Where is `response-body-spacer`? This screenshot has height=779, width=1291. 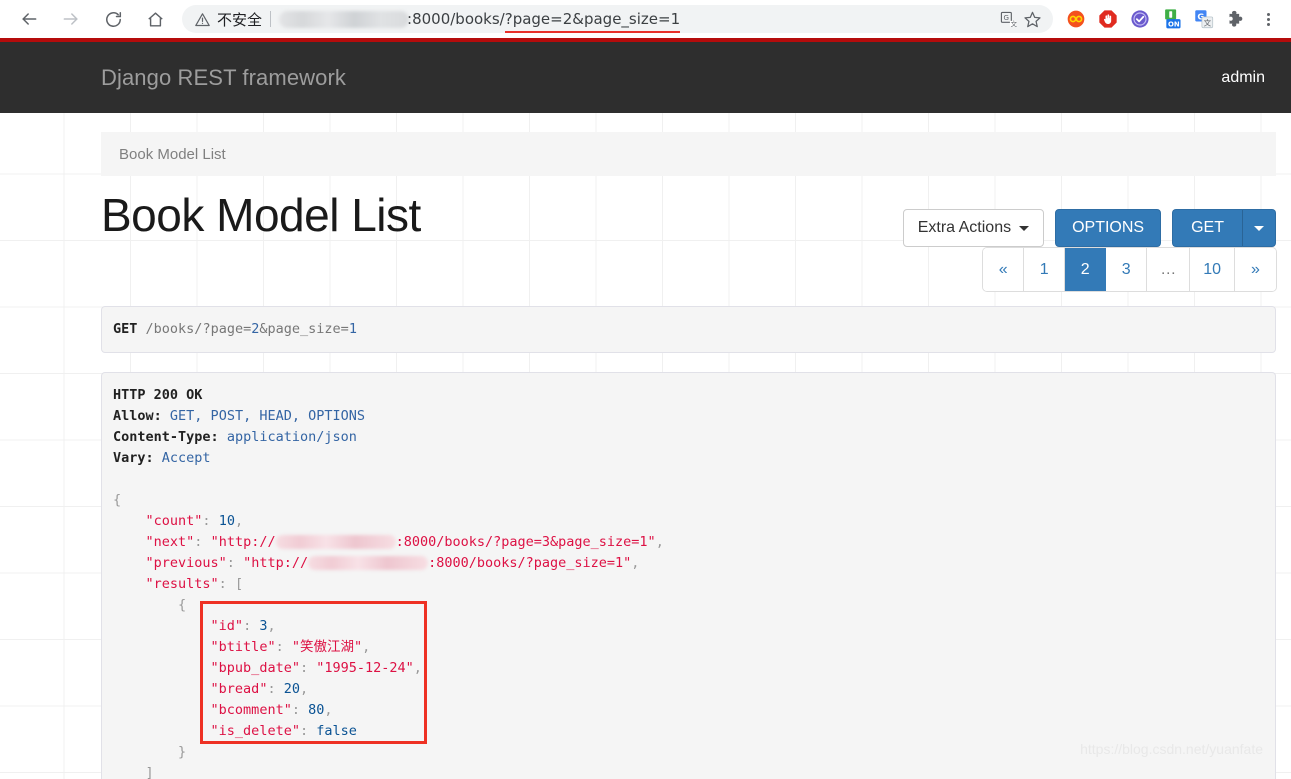
response-body-spacer is located at coordinates (688, 479).